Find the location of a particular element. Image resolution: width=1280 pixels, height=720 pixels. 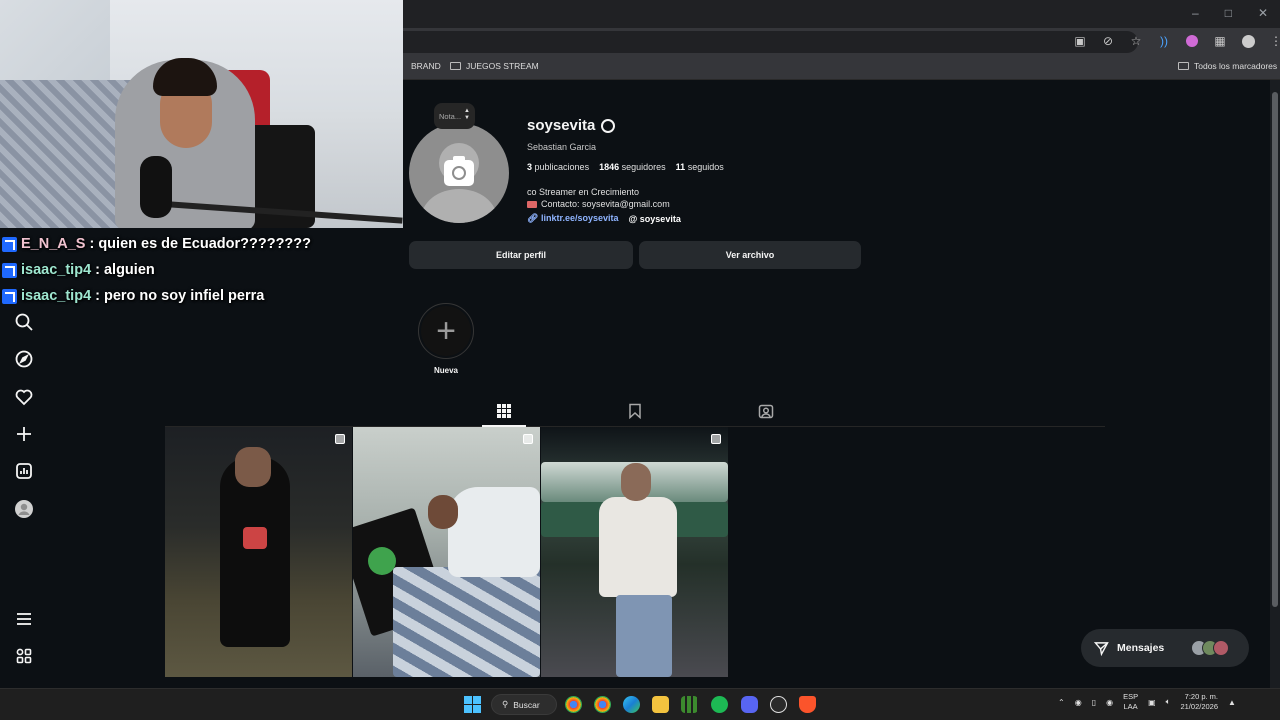

dashboard-chart-icon is located at coordinates (24, 471).